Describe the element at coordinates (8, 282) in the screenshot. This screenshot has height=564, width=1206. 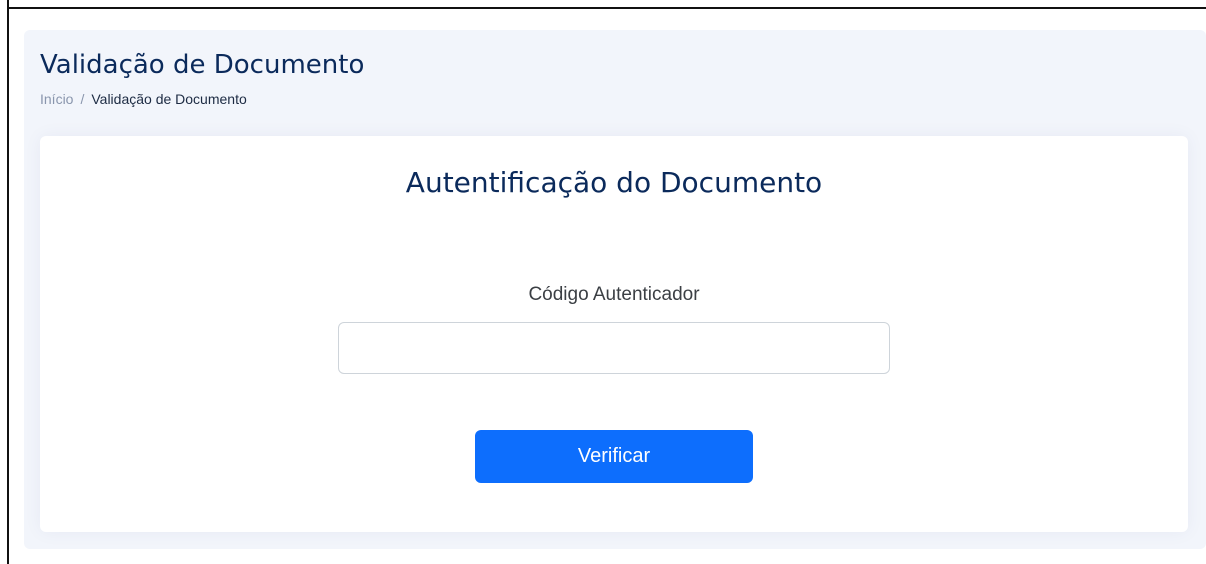
I see `window-frame-left` at that location.